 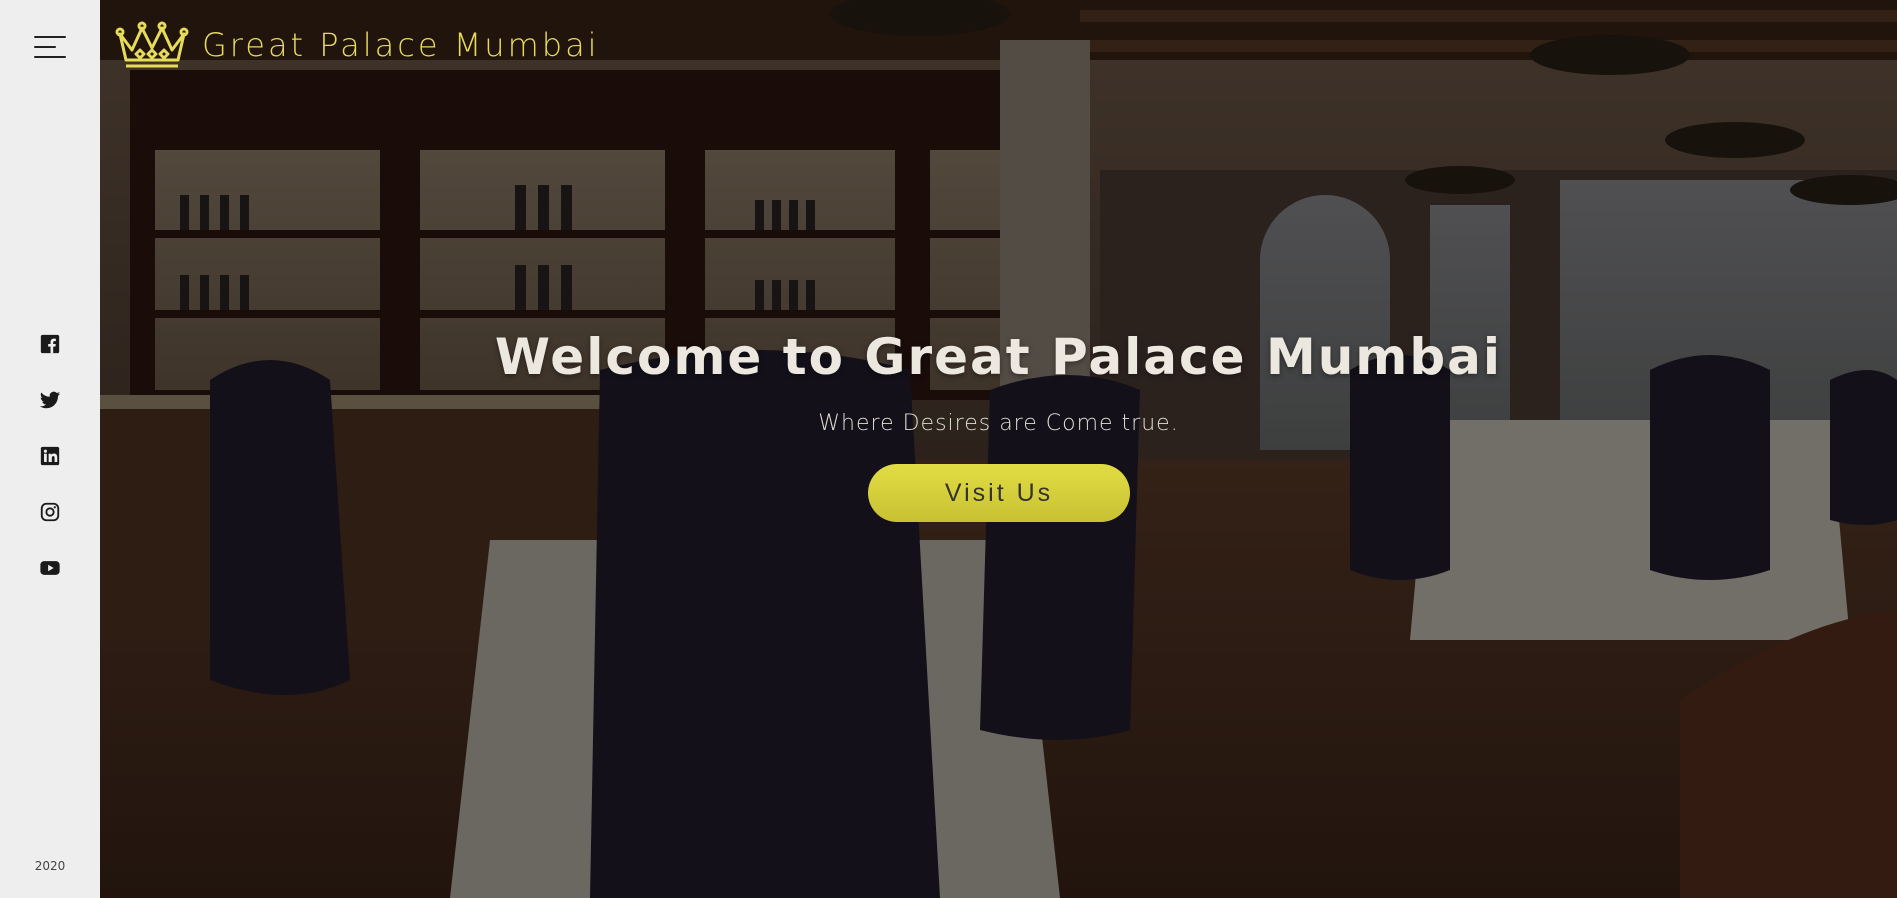 I want to click on sidebar: 2020, so click(x=50, y=449).